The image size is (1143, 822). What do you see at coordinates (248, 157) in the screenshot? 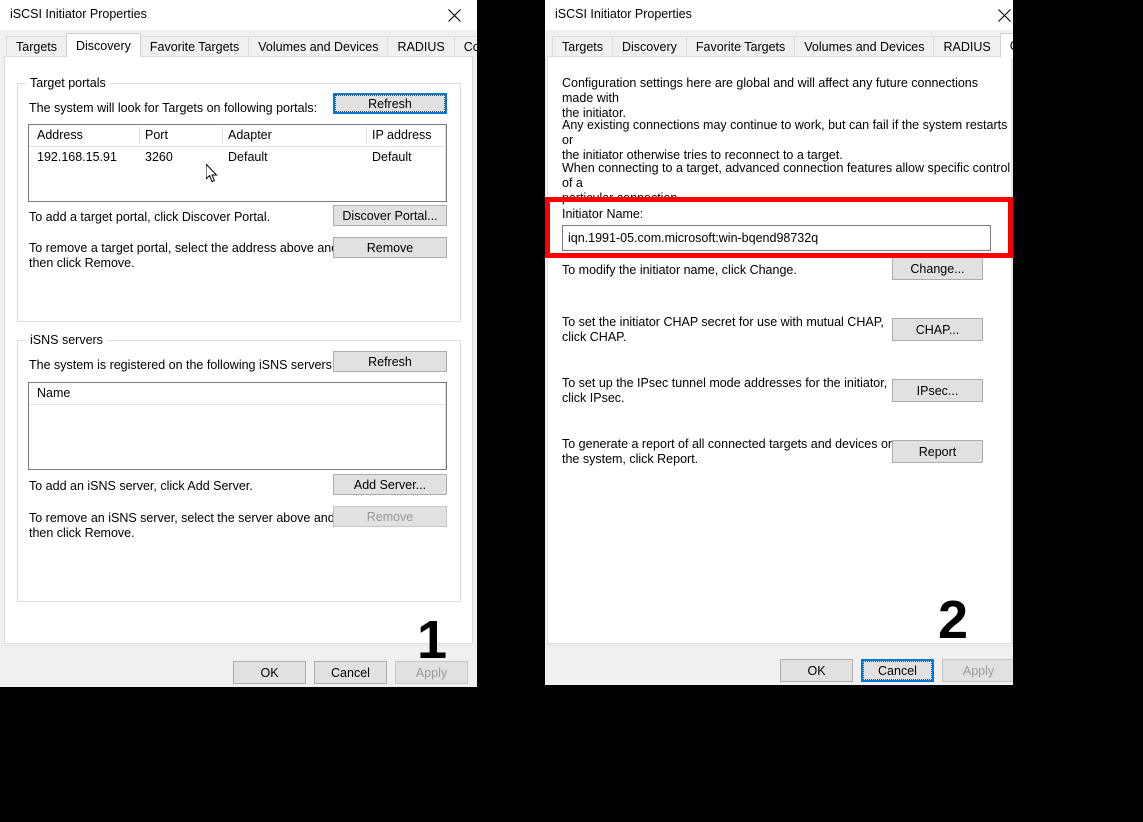
I see `cell-adapter: Default` at bounding box center [248, 157].